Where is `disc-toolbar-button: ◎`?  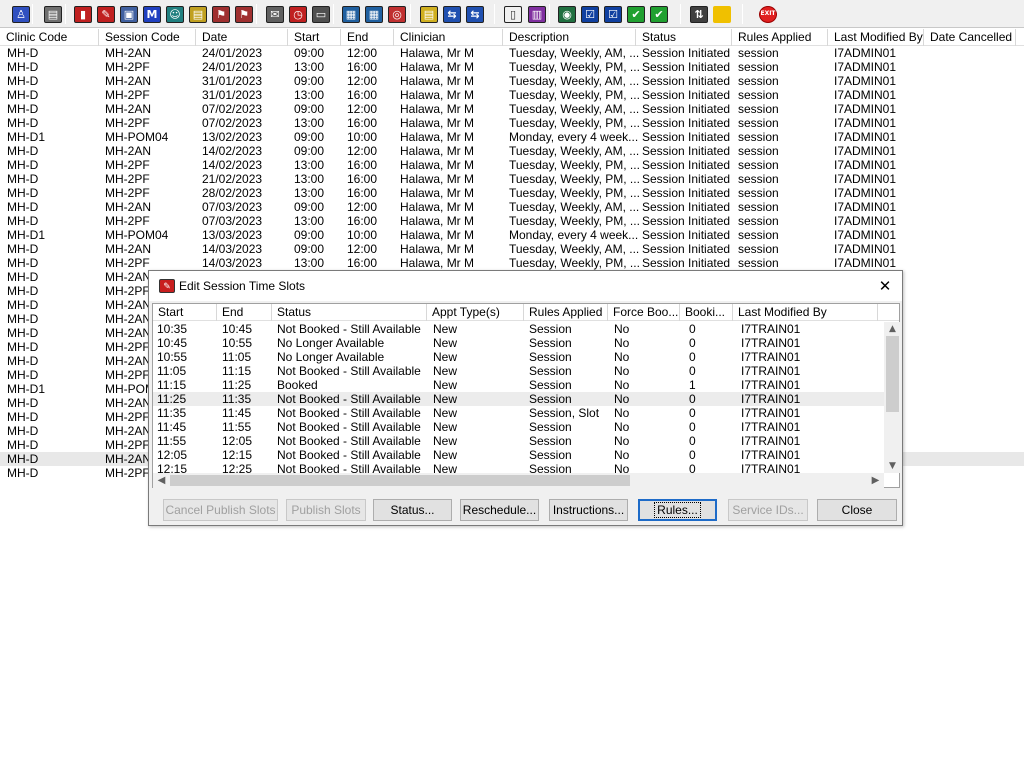 disc-toolbar-button: ◎ is located at coordinates (397, 14).